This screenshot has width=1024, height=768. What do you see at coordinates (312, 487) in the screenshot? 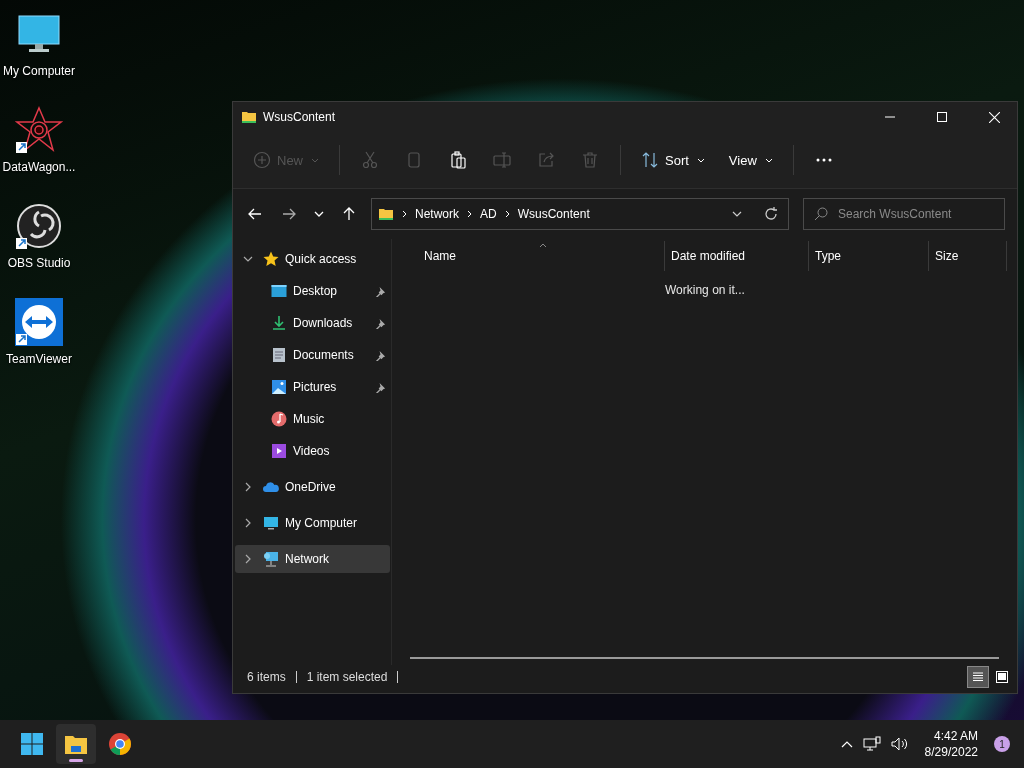
I see `sidebar-item: OneDrive` at bounding box center [312, 487].